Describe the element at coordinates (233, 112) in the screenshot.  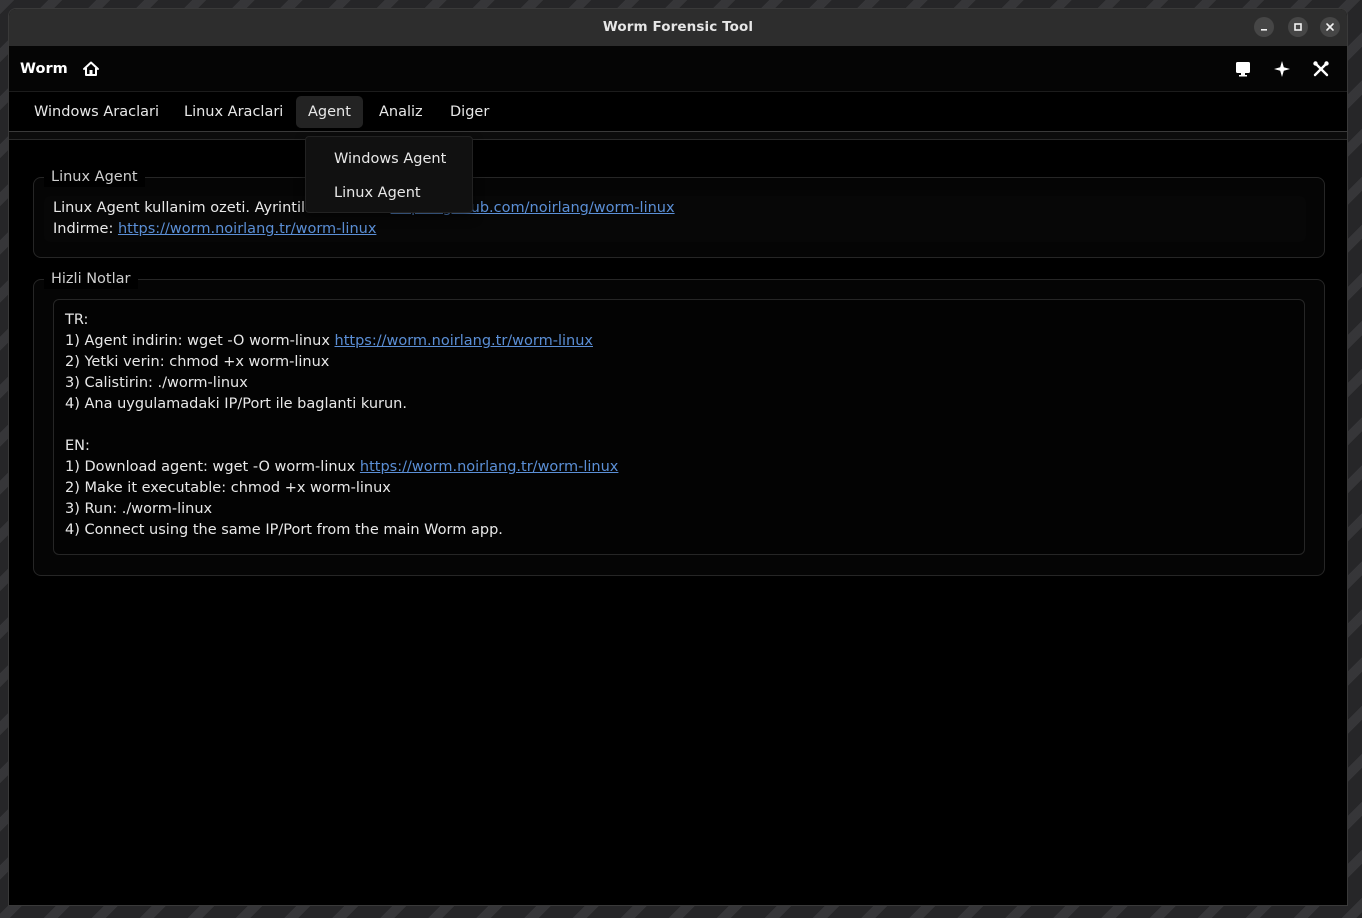
I see `menu-linux-araclari: Linux Araclari` at that location.